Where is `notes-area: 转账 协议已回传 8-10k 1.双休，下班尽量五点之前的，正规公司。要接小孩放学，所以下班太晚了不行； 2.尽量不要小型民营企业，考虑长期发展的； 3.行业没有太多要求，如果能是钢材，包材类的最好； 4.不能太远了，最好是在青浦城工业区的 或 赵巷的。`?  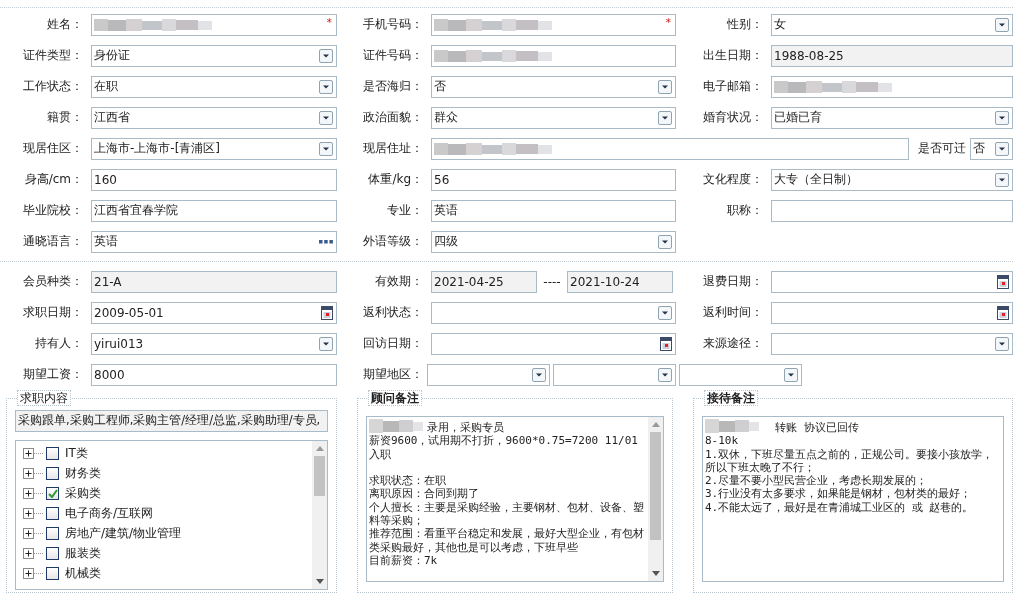
notes-area: 转账 协议已回传 8-10k 1.双休，下班尽量五点之前的，正规公司。要接小孩放学，所以下班太晚了不行； 2.尽量不要小型民营企业，考虑长期发展的； 3.行业没有太多要求，如果能是钢材，包材类的最好； 4.不能太远了，最好是在青浦城工业区的 或 赵巷的。 is located at coordinates (853, 499).